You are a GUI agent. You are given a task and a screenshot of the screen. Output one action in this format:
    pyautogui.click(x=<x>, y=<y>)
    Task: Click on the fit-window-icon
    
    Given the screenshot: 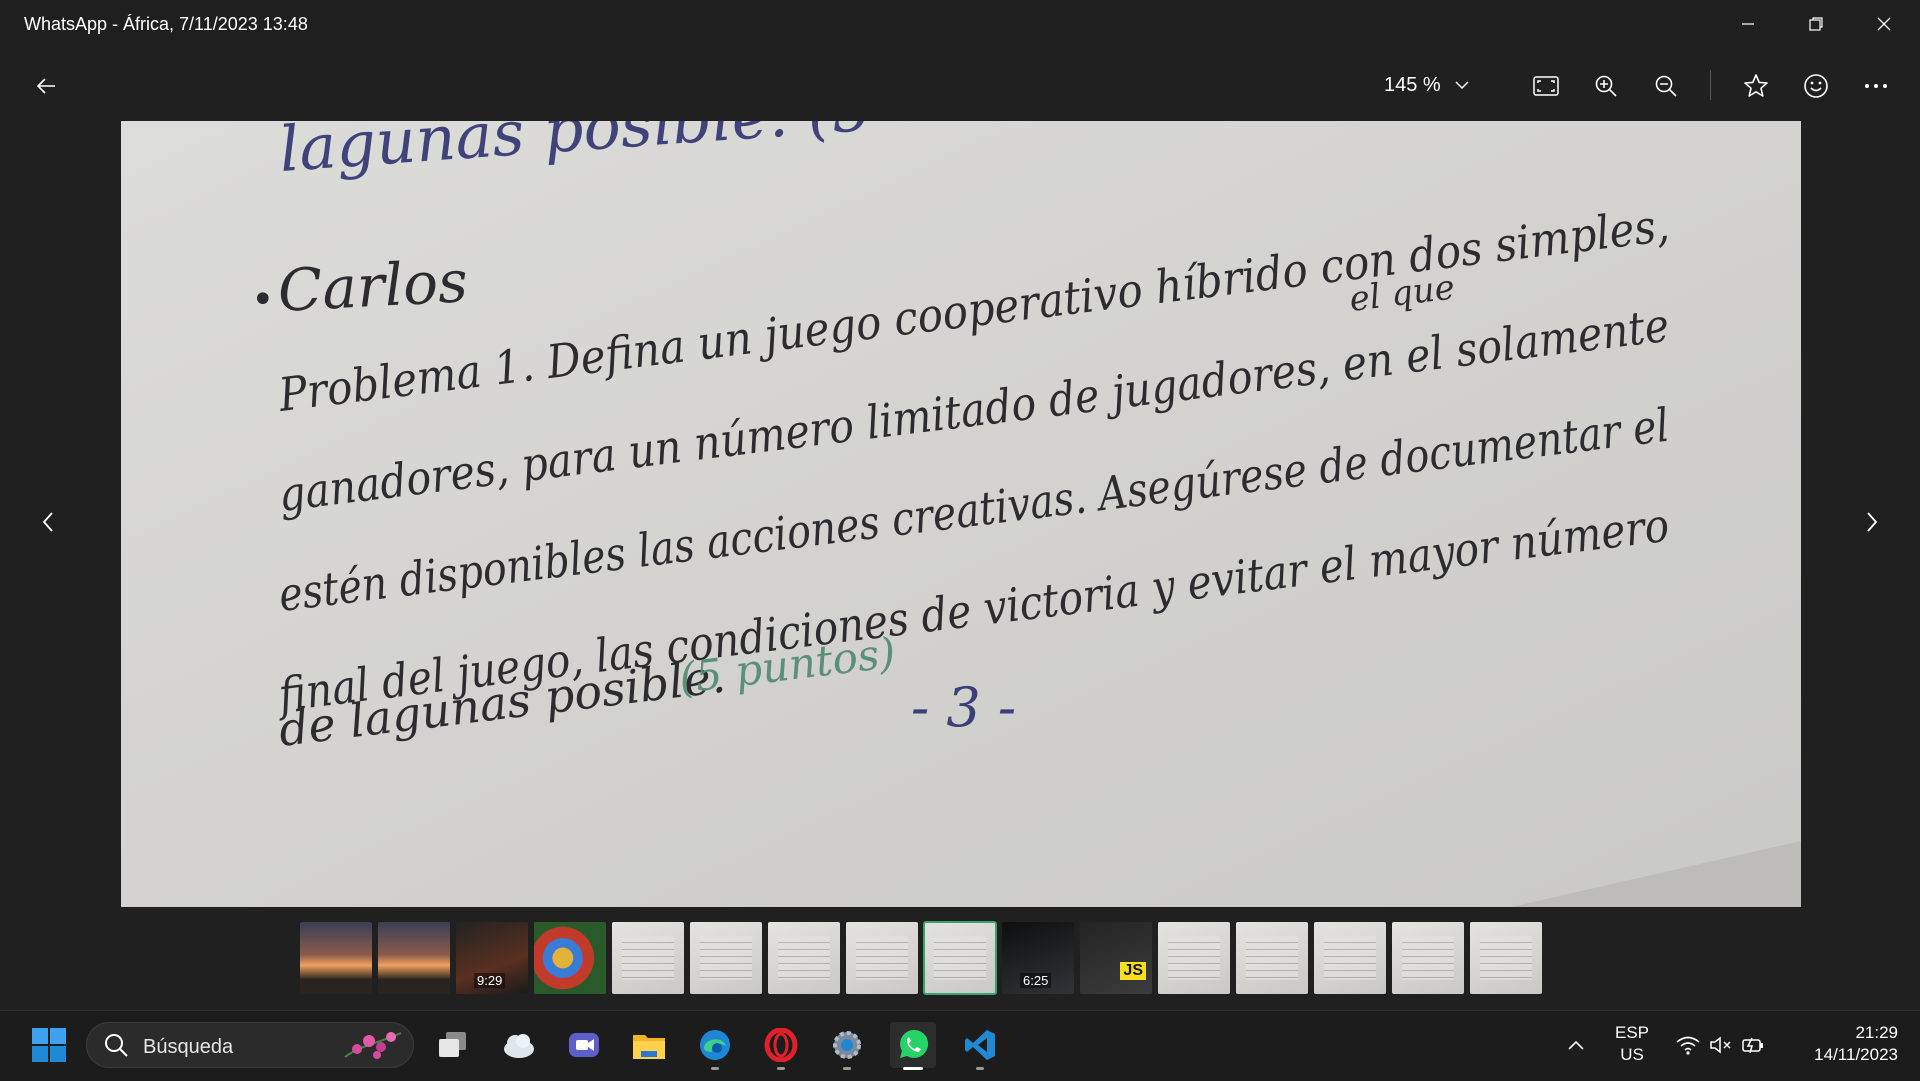 What is the action you would take?
    pyautogui.click(x=1546, y=86)
    